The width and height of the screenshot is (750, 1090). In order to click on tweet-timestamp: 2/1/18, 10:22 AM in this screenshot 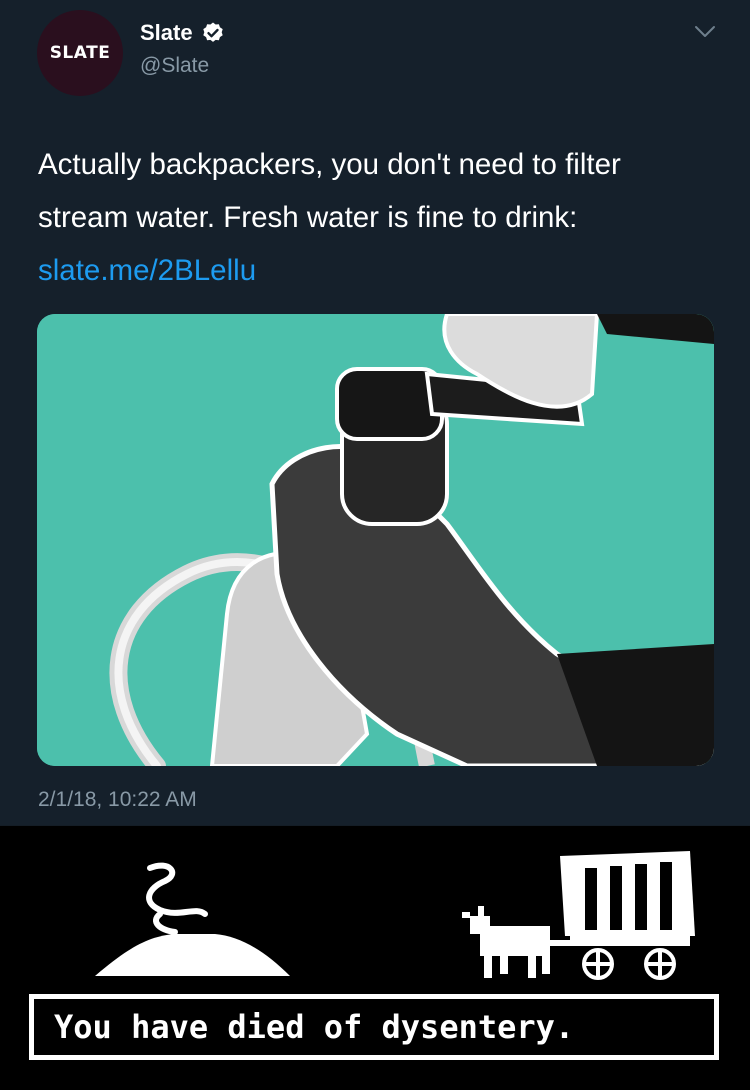, I will do `click(117, 800)`.